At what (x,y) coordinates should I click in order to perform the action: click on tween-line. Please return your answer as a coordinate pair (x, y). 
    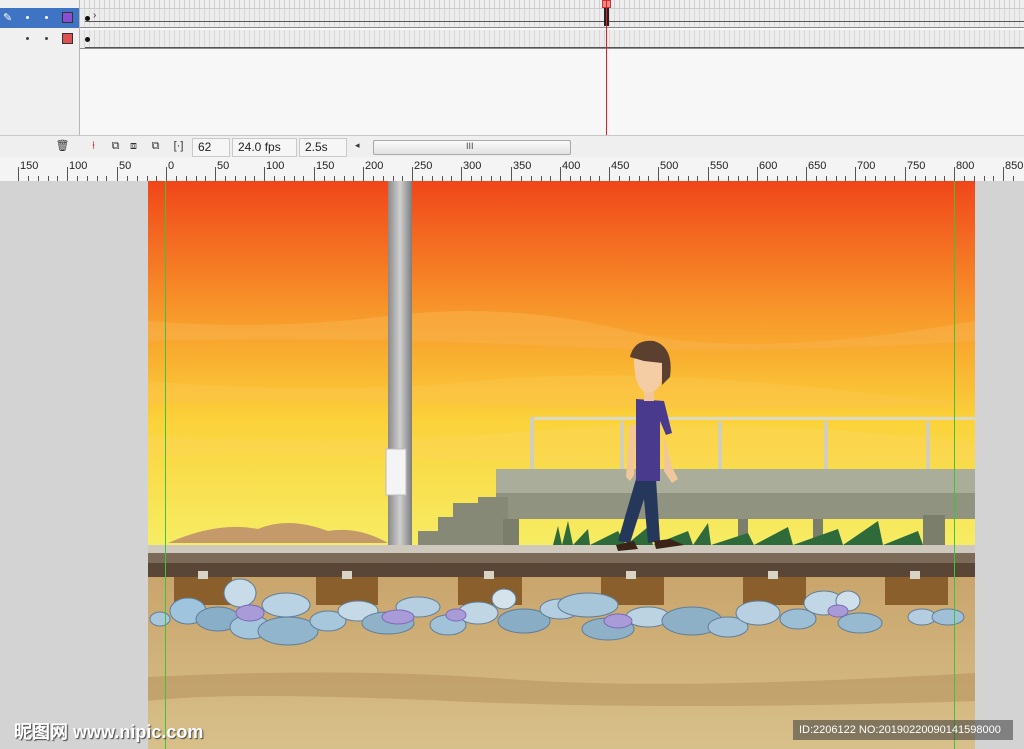
    Looking at the image, I should click on (554, 21).